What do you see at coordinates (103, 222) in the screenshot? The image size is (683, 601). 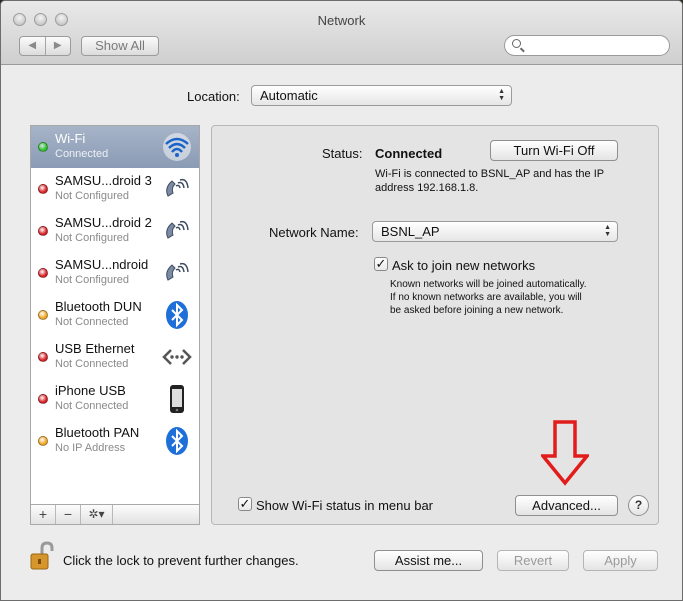 I see `service-name: SAMSU...droid 2` at bounding box center [103, 222].